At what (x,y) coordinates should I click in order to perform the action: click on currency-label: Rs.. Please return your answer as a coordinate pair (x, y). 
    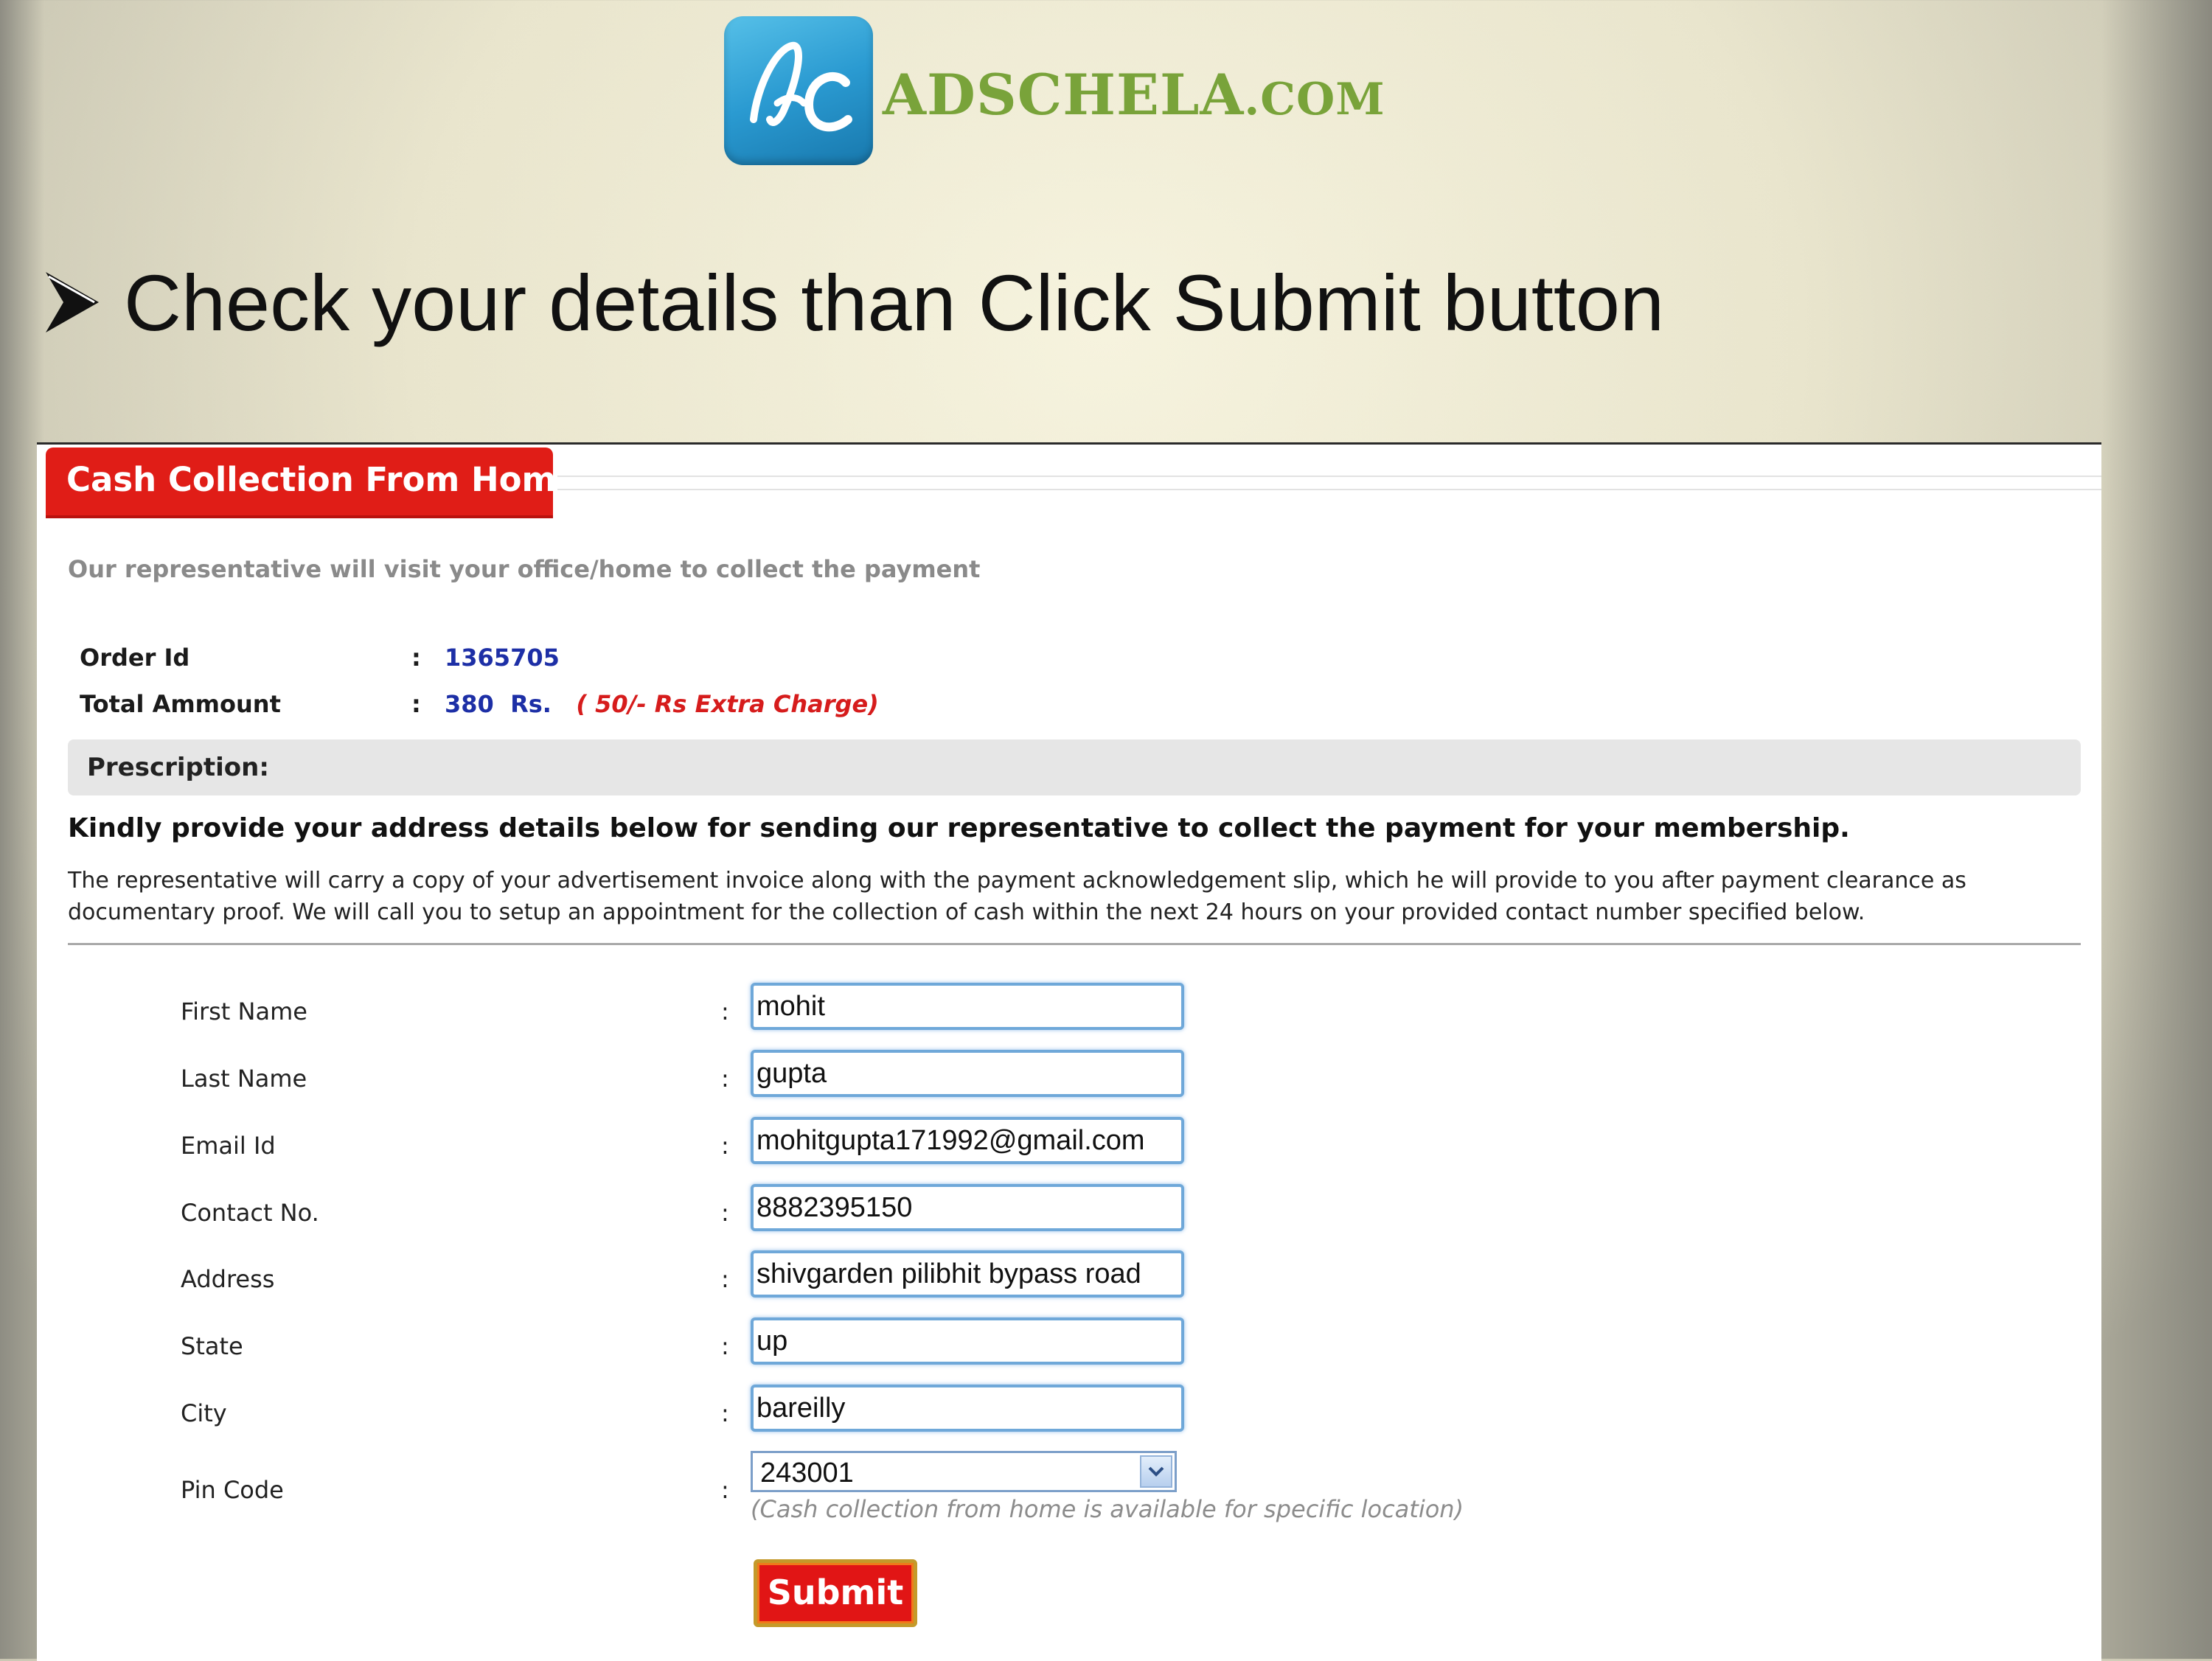
    Looking at the image, I should click on (531, 704).